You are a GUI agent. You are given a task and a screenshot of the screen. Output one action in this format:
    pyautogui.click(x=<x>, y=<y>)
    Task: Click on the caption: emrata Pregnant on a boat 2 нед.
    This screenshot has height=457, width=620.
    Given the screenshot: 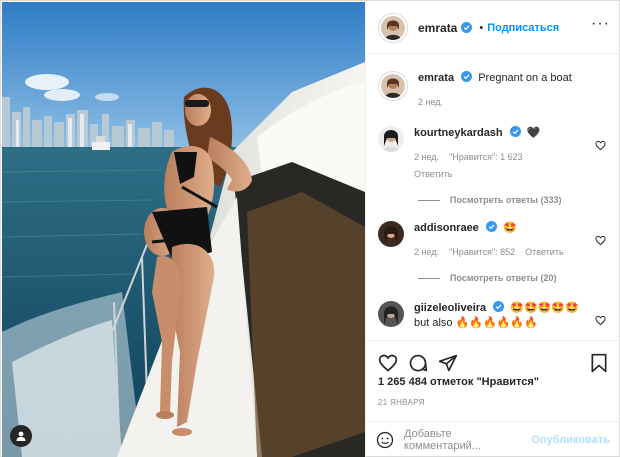 What is the action you would take?
    pyautogui.click(x=493, y=90)
    